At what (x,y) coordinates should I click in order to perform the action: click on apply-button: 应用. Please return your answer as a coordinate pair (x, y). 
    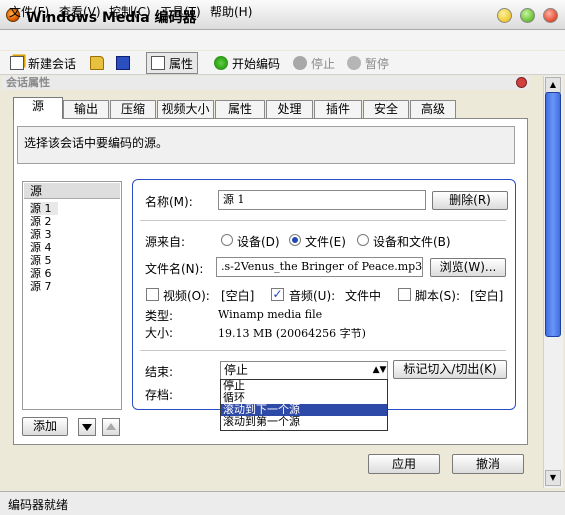
    Looking at the image, I should click on (404, 464).